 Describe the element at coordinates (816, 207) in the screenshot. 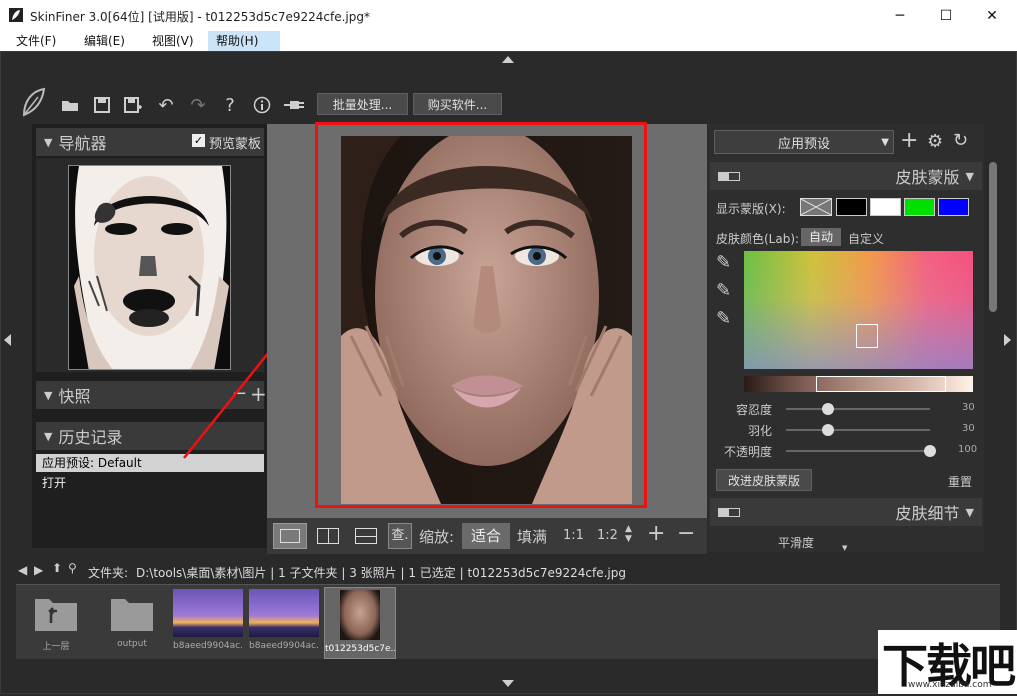

I see `mask-none-swatch` at that location.